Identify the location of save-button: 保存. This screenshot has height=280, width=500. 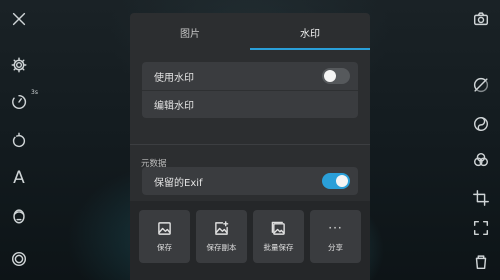
(164, 236).